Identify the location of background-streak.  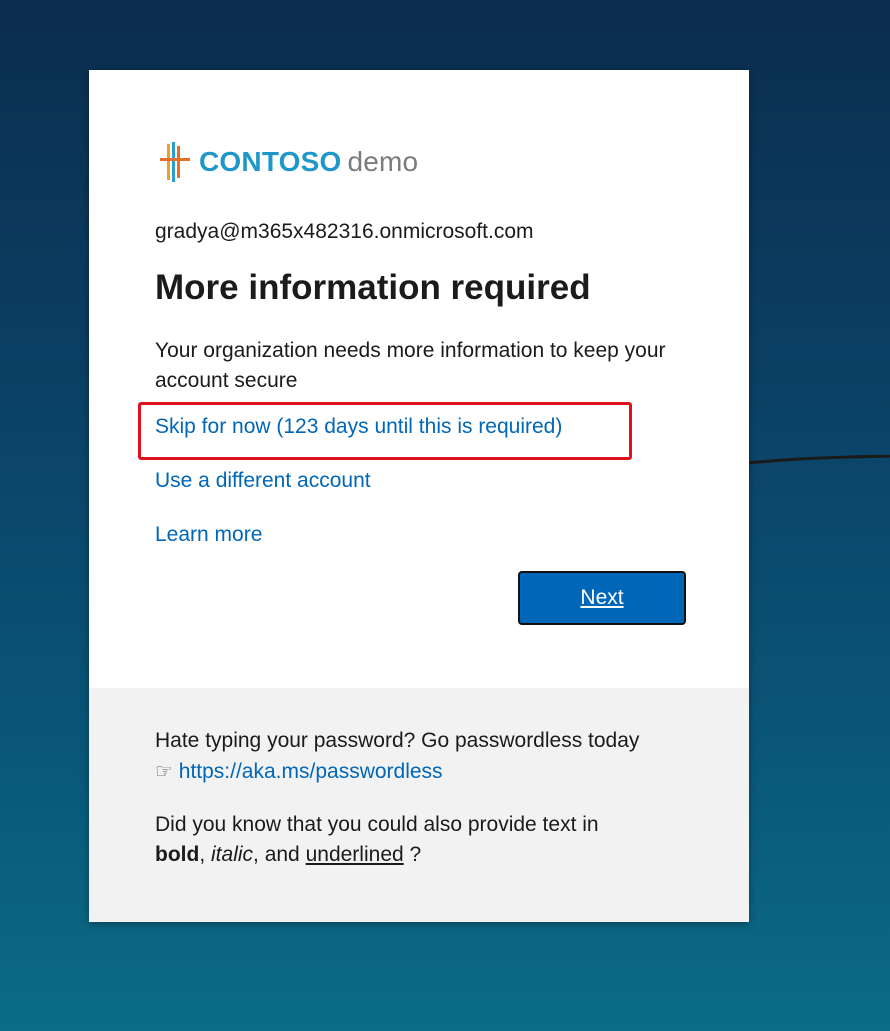
(819, 460).